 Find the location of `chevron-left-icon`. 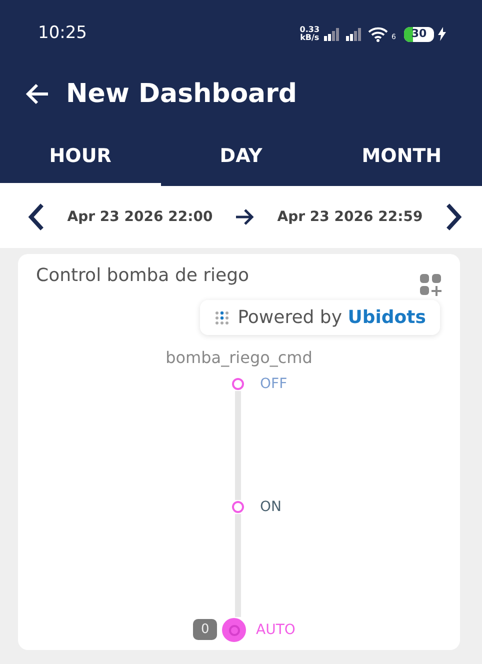

chevron-left-icon is located at coordinates (36, 217).